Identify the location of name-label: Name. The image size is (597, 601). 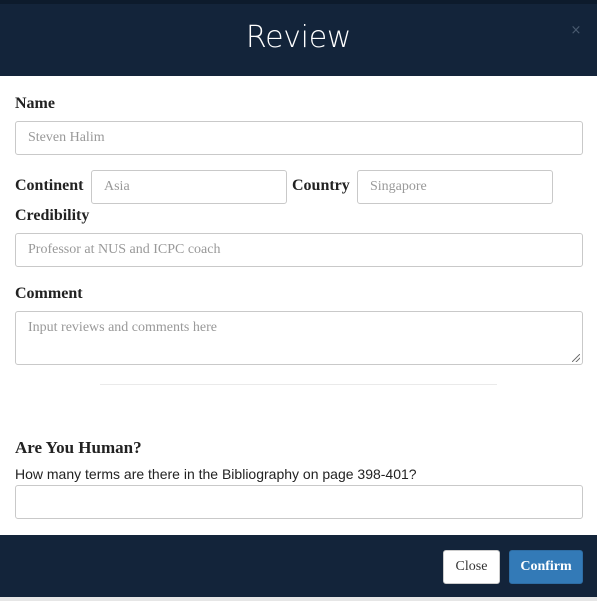
(35, 103).